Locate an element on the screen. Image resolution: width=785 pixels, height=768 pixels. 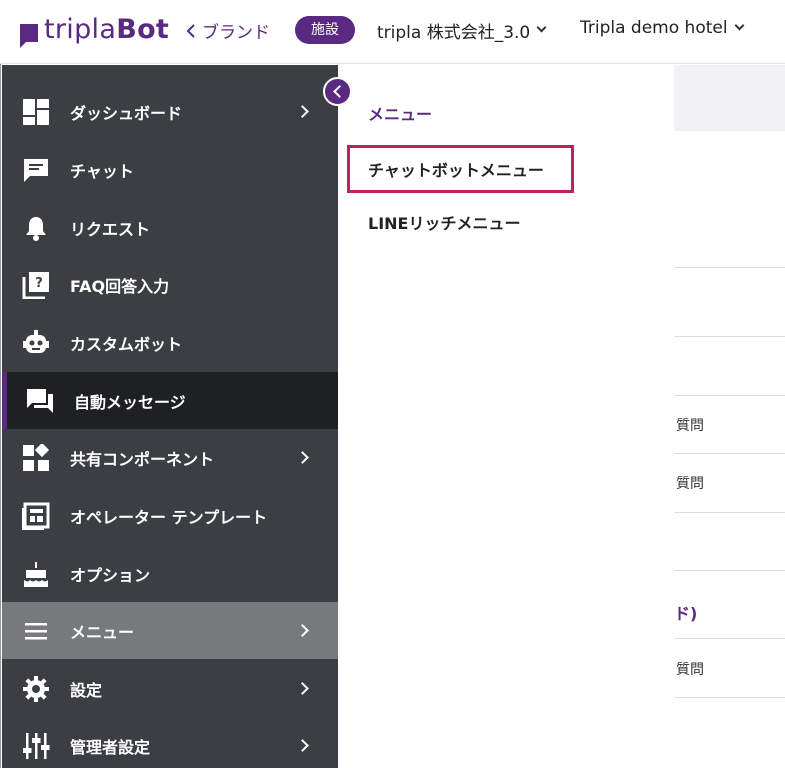
sidebar-item-label: 管理者設定 is located at coordinates (110, 747).